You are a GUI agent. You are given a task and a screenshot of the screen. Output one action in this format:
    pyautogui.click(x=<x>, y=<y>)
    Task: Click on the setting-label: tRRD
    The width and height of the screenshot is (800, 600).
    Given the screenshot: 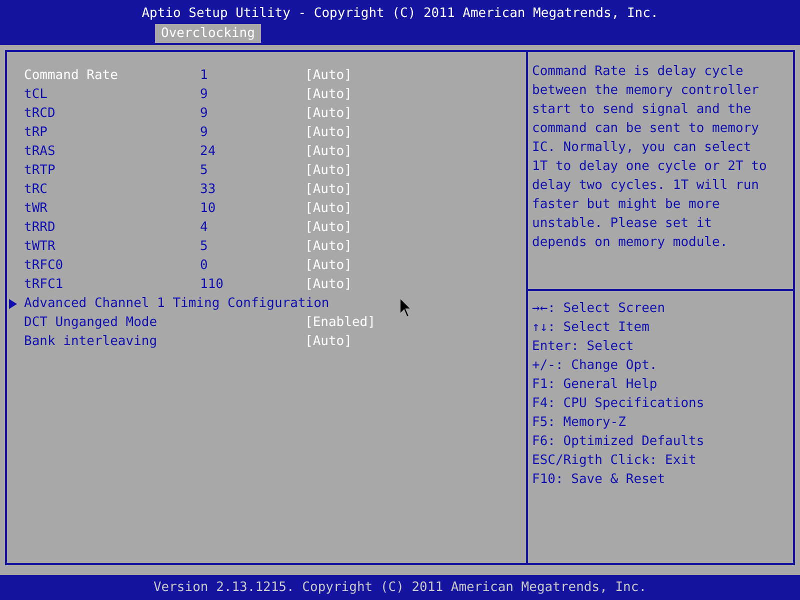 What is the action you would take?
    pyautogui.click(x=103, y=227)
    